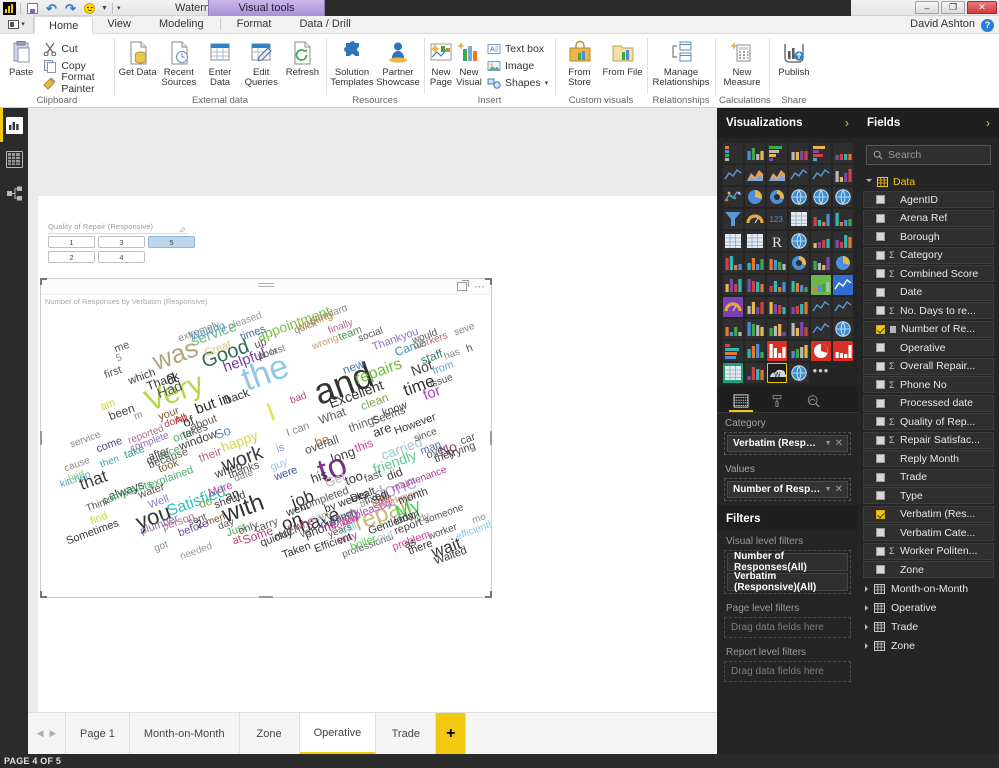 This screenshot has height=768, width=999. I want to click on from-store-button: From Store, so click(579, 63).